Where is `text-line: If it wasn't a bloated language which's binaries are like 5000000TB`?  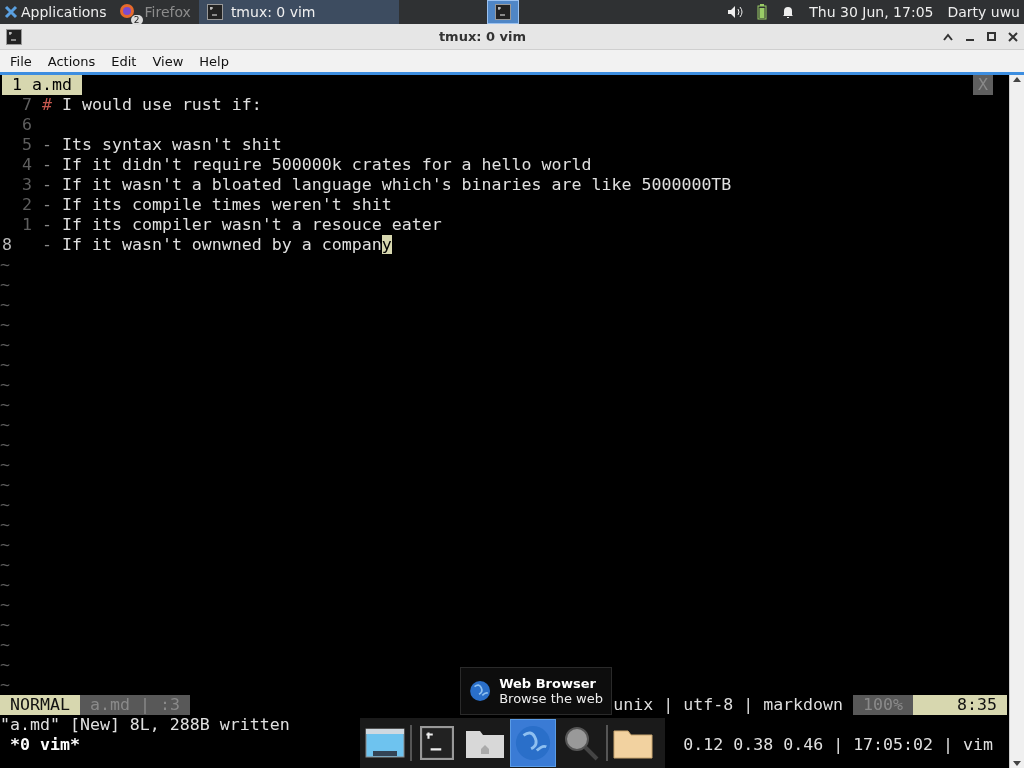 text-line: If it wasn't a bloated language which's binaries are like 5000000TB is located at coordinates (397, 185).